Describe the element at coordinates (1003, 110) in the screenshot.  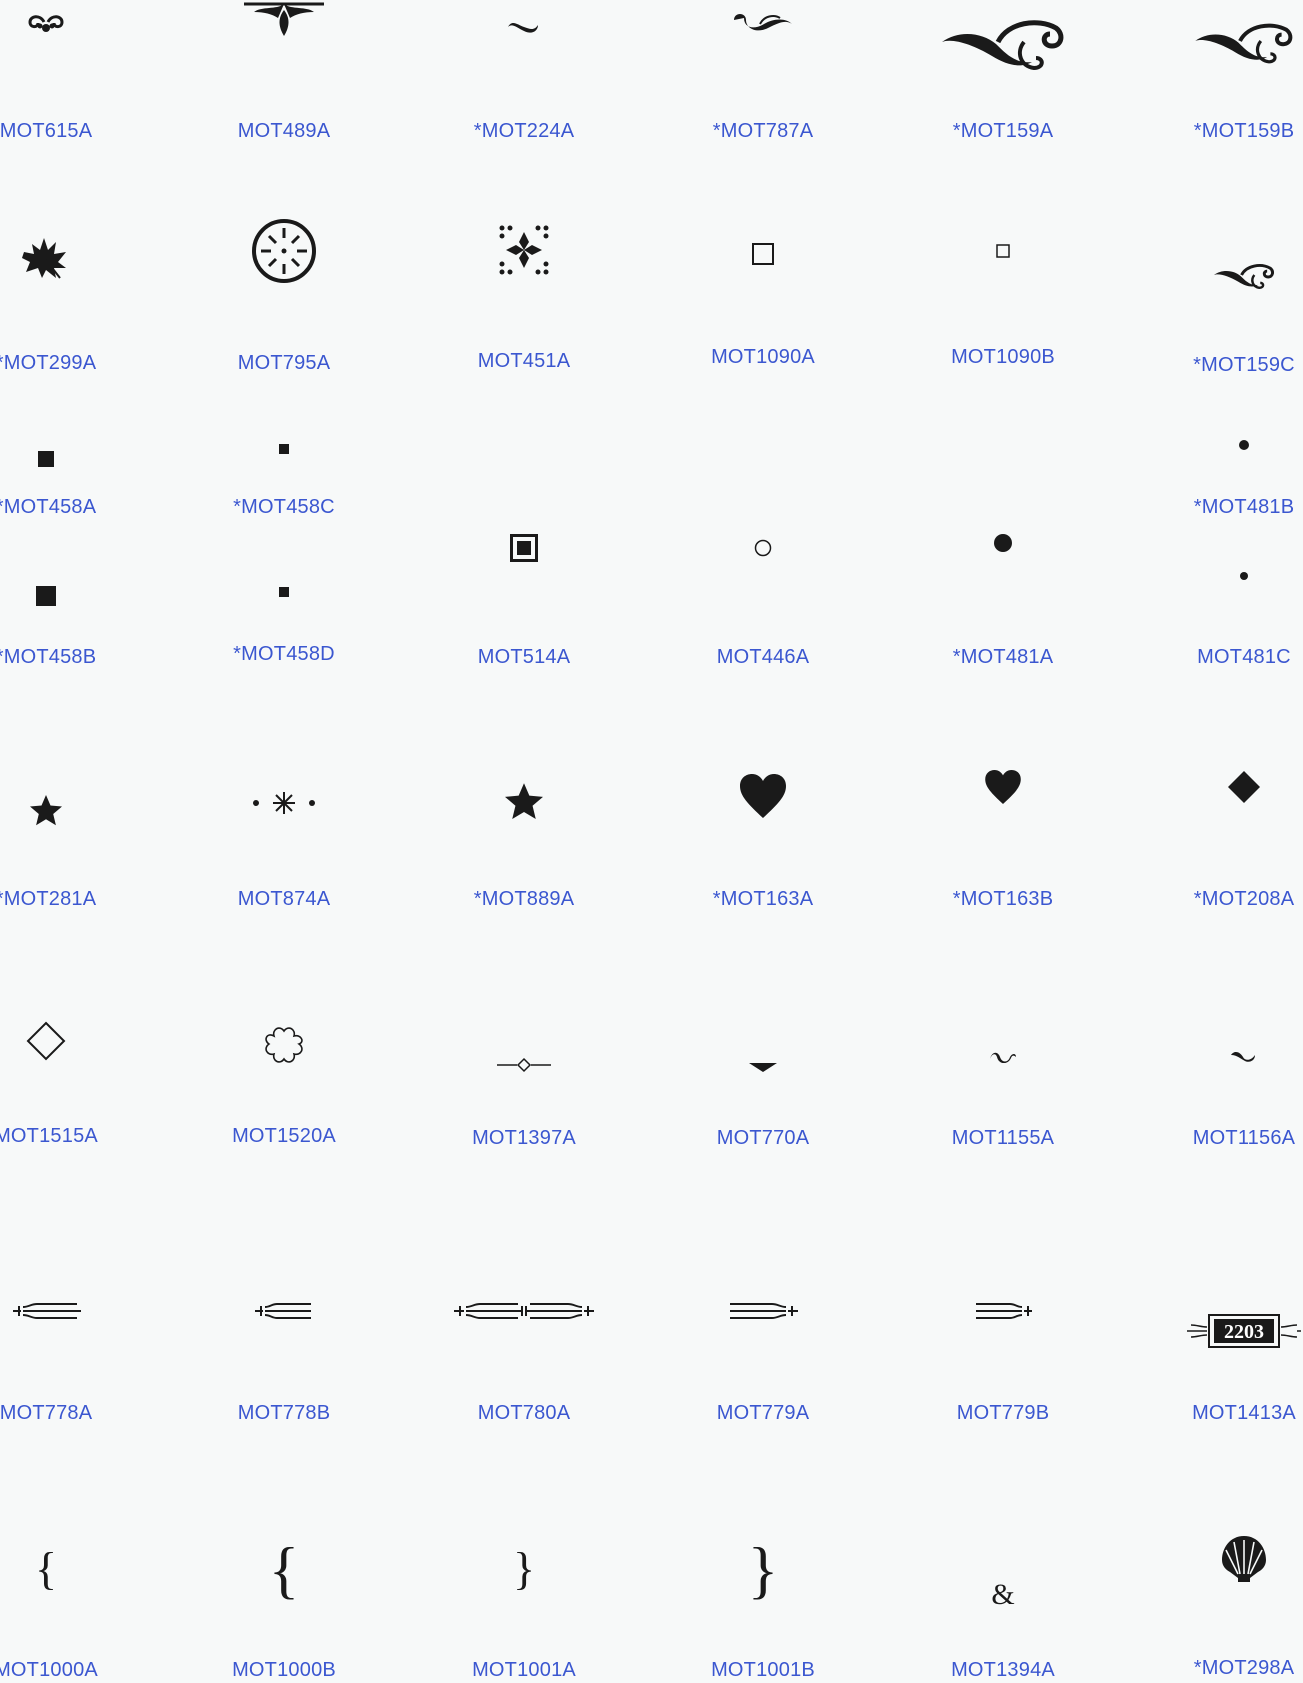
I see `motif-tile: *MOT159A` at that location.